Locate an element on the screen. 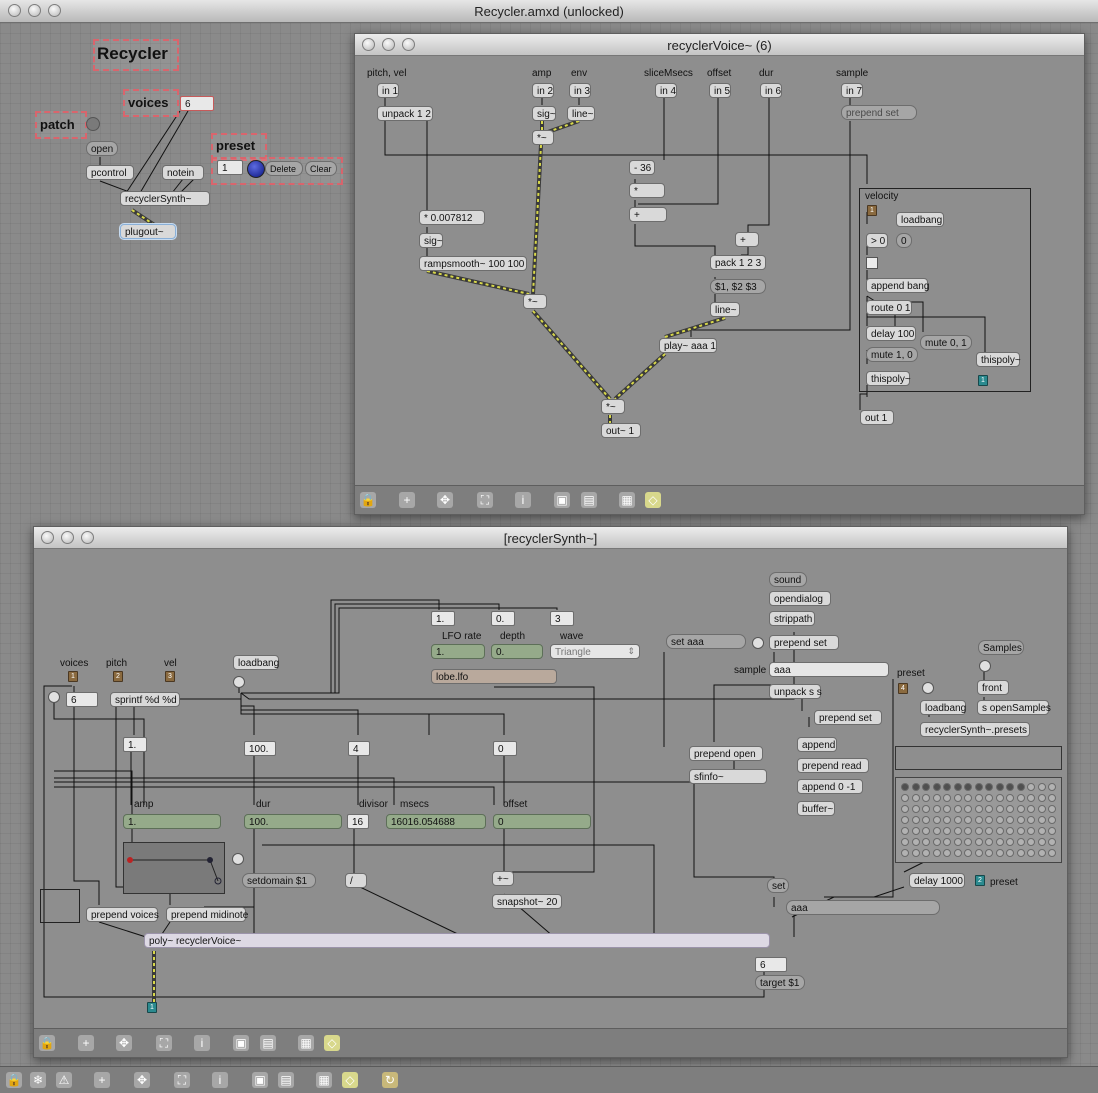  msecs-number: 16016.054688 is located at coordinates (436, 821).